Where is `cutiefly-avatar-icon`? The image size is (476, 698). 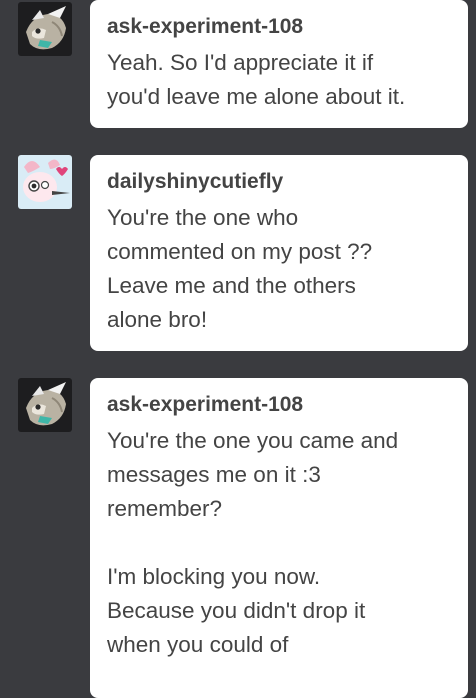
cutiefly-avatar-icon is located at coordinates (45, 182).